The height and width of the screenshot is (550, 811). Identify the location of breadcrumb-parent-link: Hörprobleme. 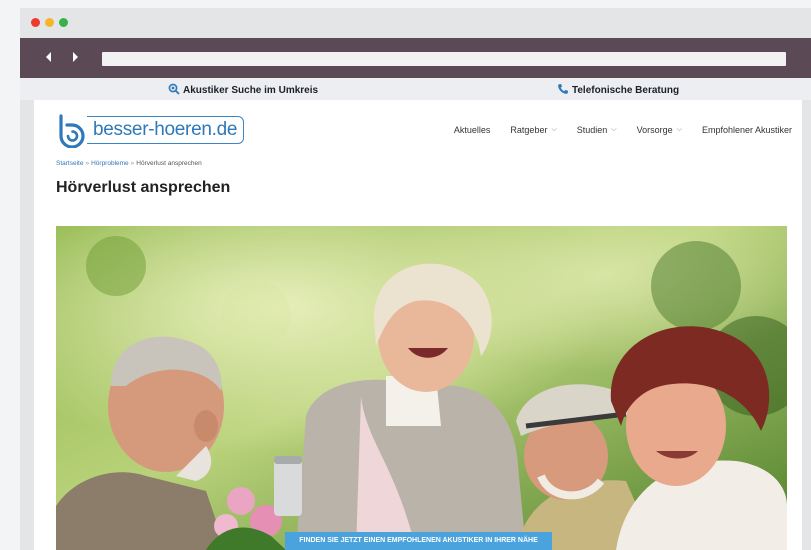
(110, 163).